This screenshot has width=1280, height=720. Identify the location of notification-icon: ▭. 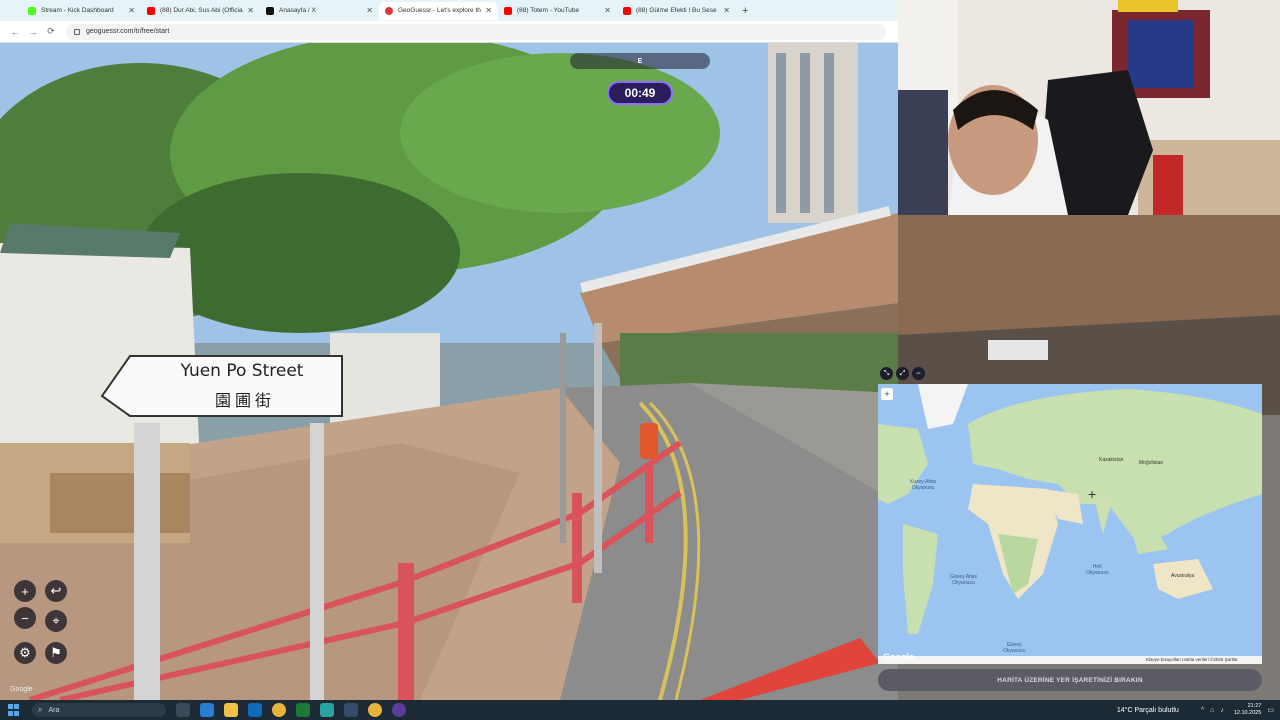
(1270, 710).